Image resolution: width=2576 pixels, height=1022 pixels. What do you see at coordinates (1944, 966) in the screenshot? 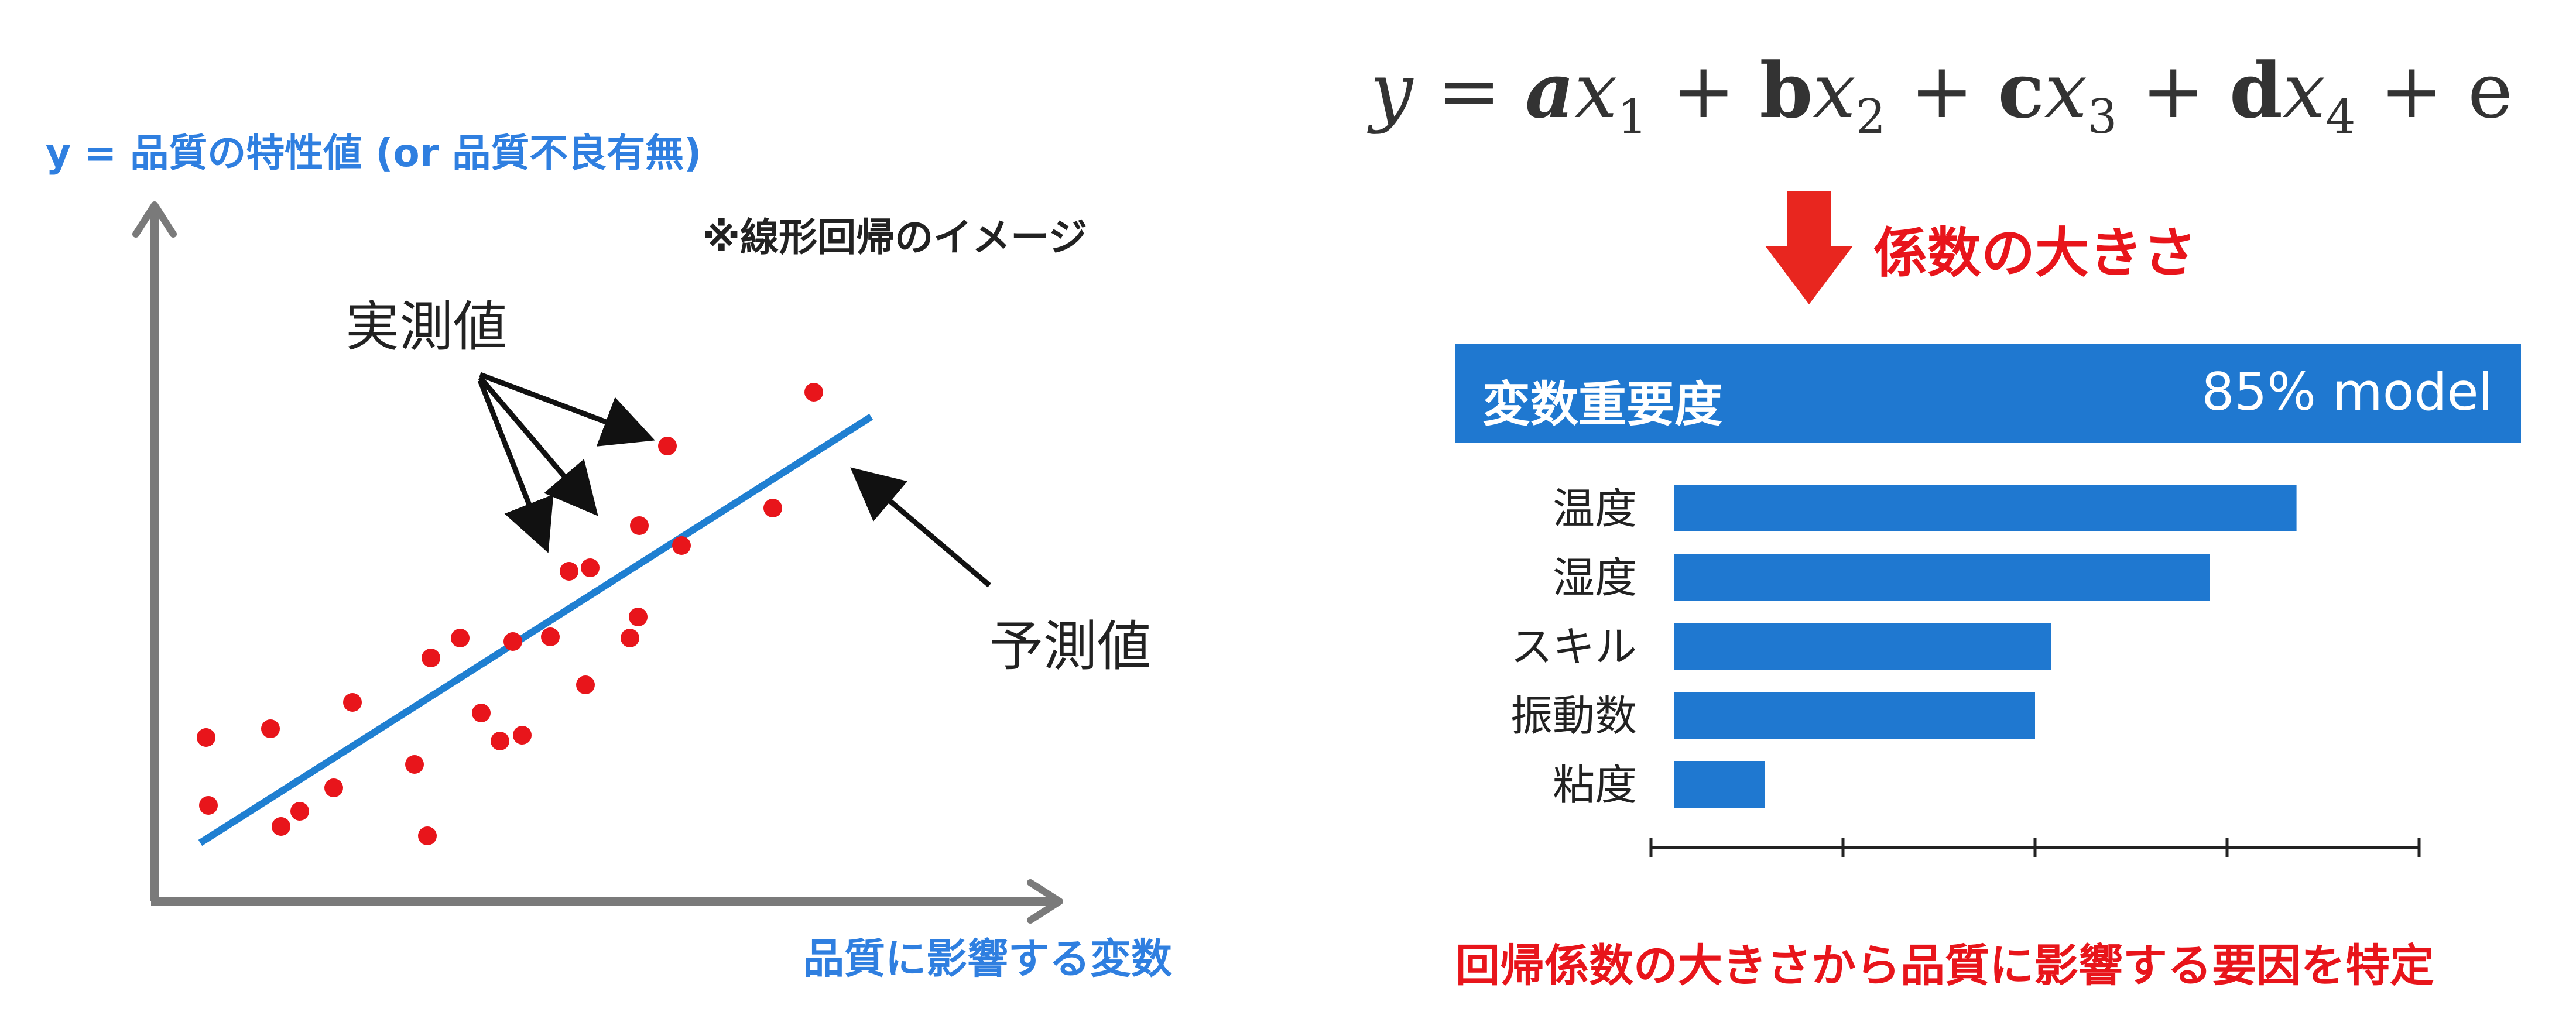
I see `conclusion-text: 回帰係数の大きさから品質に影響する要因を特定` at bounding box center [1944, 966].